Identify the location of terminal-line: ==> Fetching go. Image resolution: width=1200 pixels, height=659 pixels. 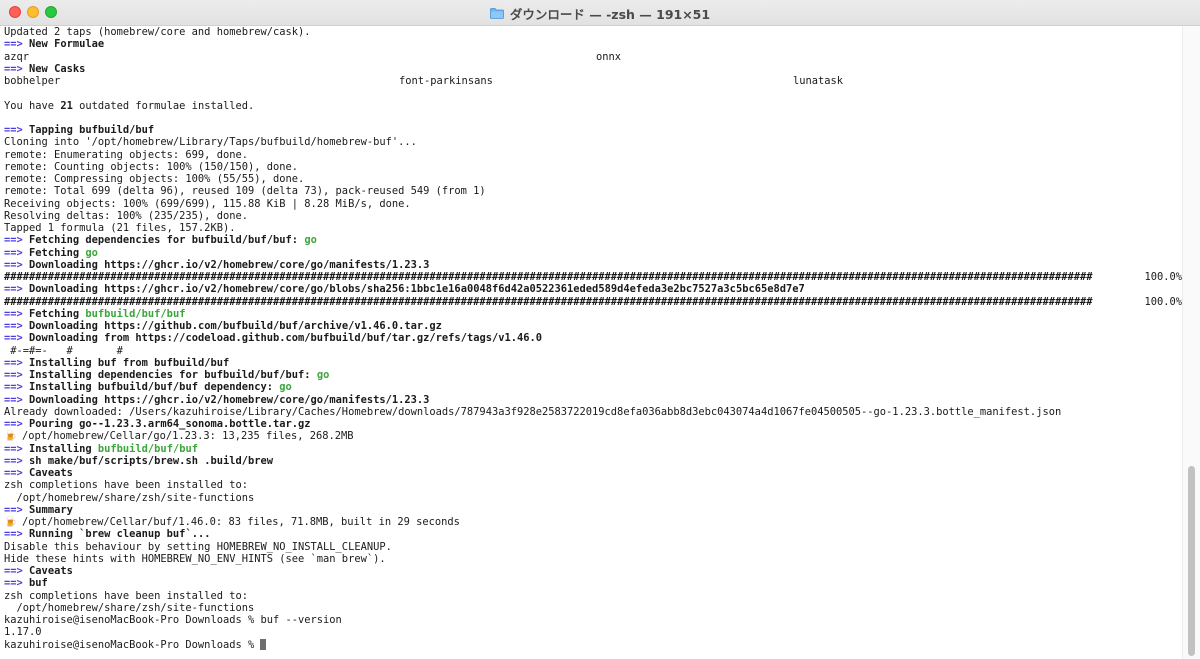
(51, 252).